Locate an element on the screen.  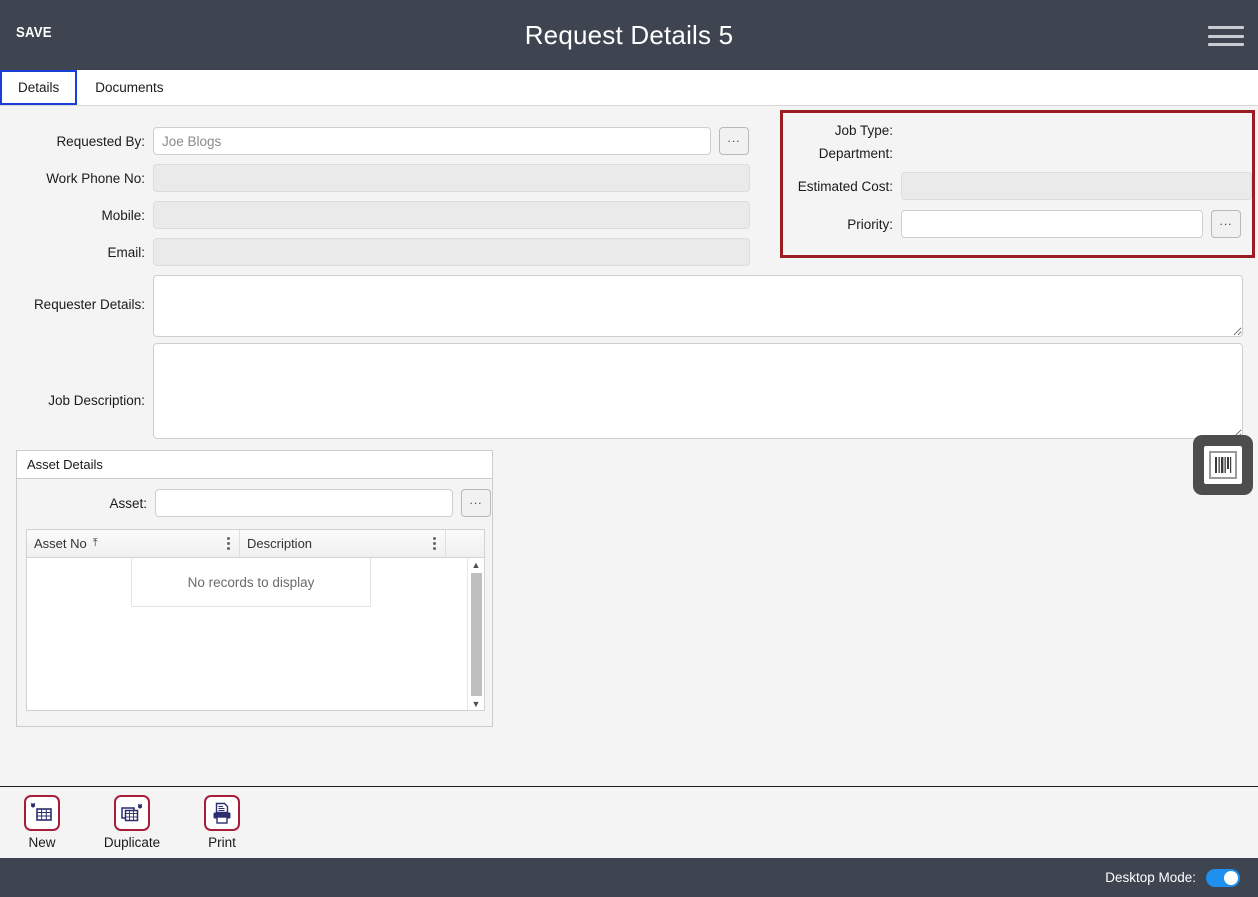
requested-by-input is located at coordinates (432, 141).